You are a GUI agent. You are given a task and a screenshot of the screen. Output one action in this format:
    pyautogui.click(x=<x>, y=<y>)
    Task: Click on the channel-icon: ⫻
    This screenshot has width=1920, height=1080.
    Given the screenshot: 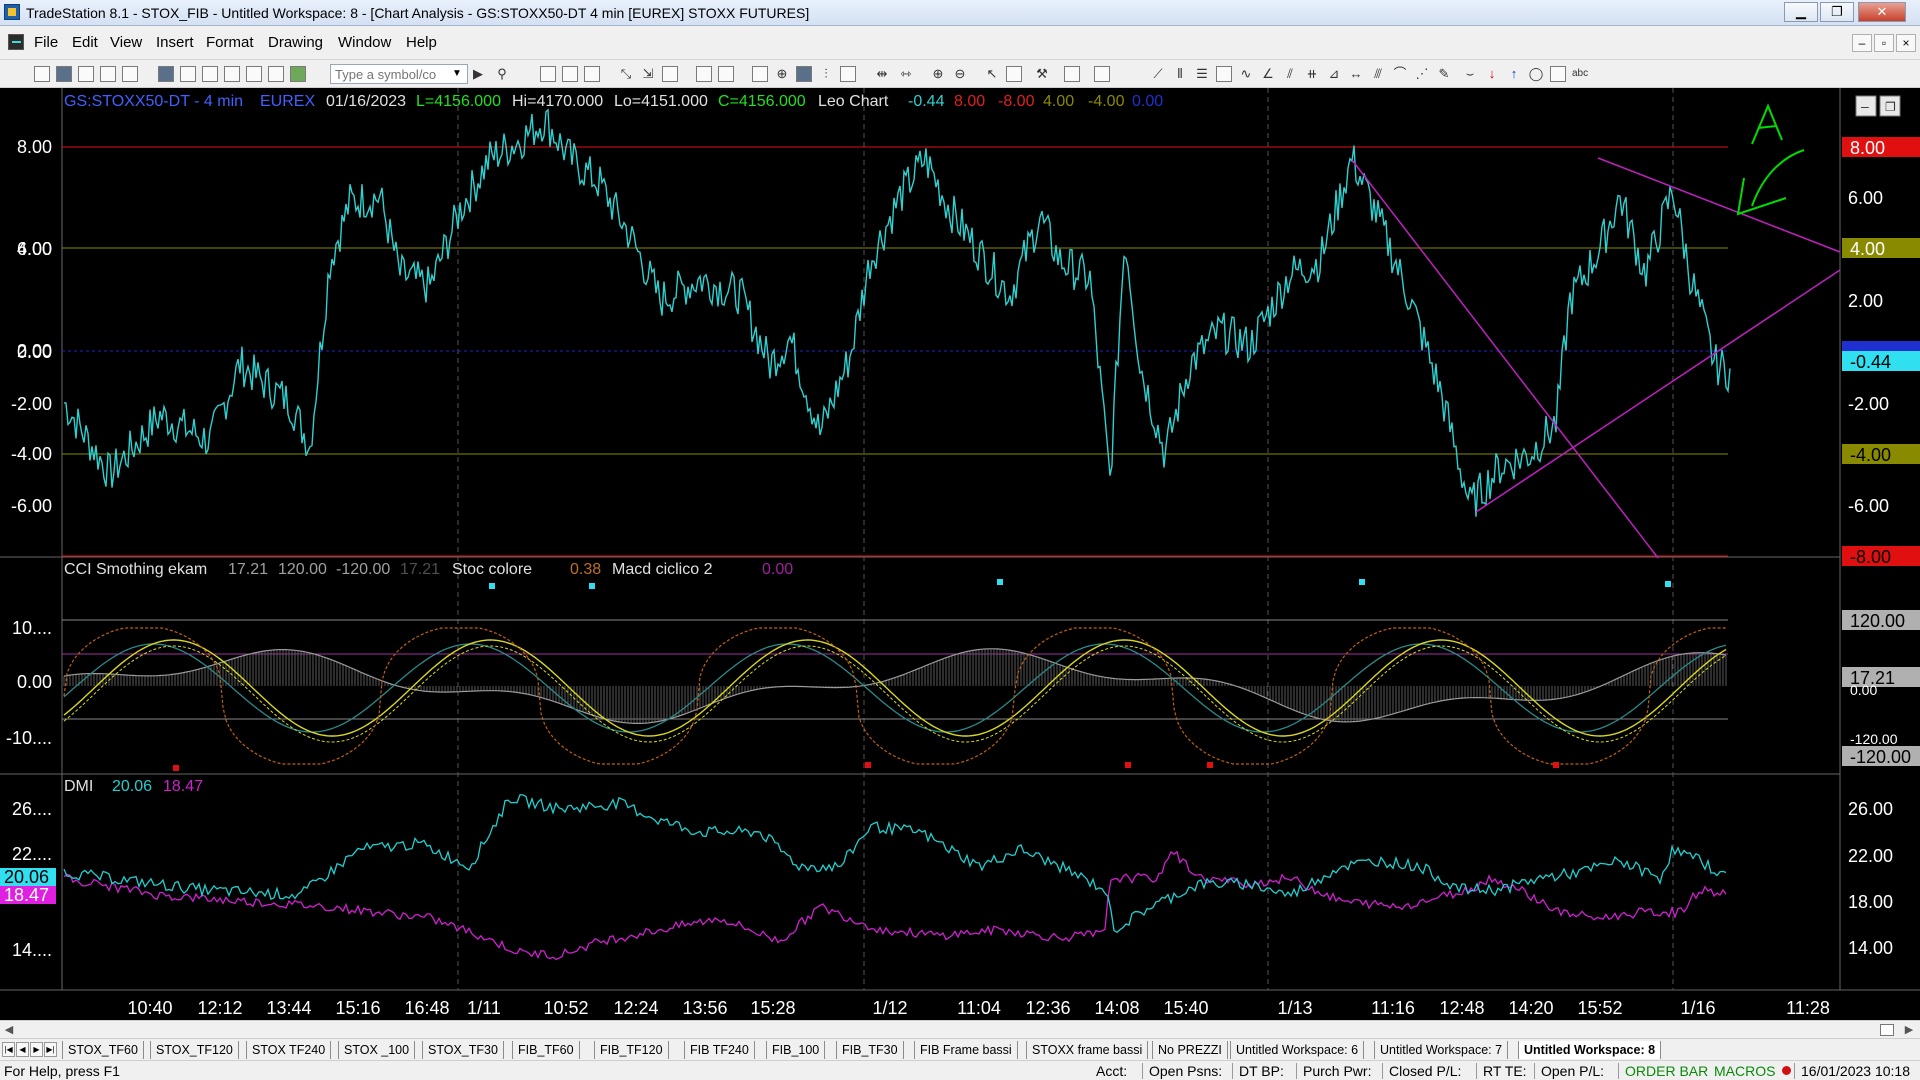 What is the action you would take?
    pyautogui.click(x=1378, y=74)
    